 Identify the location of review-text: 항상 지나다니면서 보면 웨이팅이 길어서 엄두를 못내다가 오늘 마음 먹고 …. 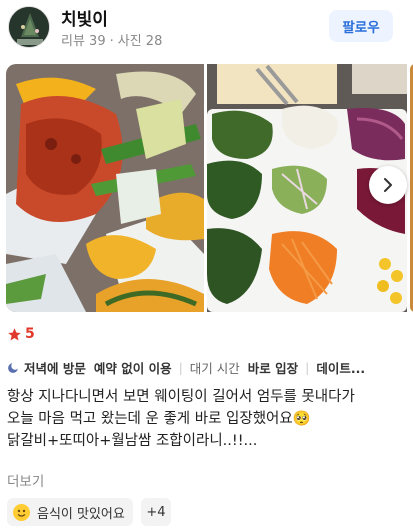
(208, 419).